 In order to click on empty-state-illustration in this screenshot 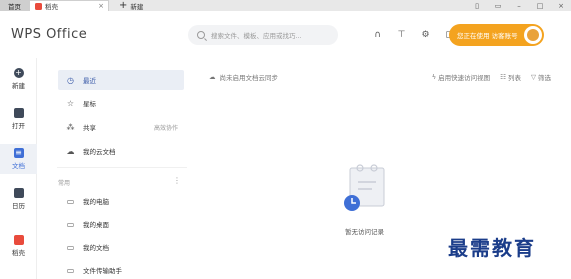, I will do `click(364, 187)`.